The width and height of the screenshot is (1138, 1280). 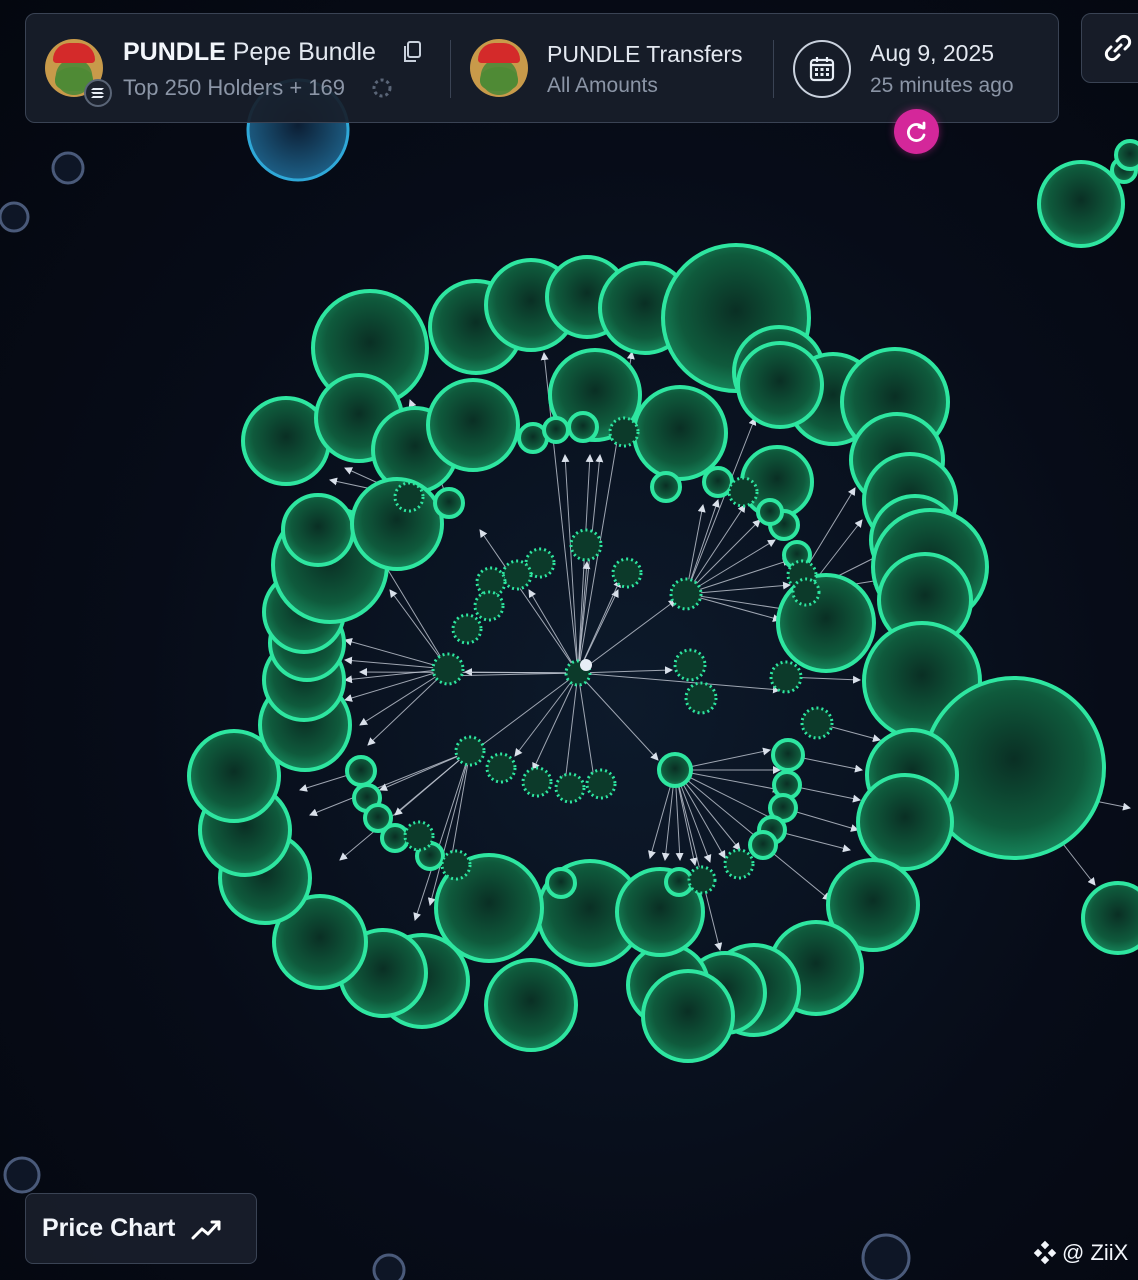 I want to click on share-link-button, so click(x=1109, y=48).